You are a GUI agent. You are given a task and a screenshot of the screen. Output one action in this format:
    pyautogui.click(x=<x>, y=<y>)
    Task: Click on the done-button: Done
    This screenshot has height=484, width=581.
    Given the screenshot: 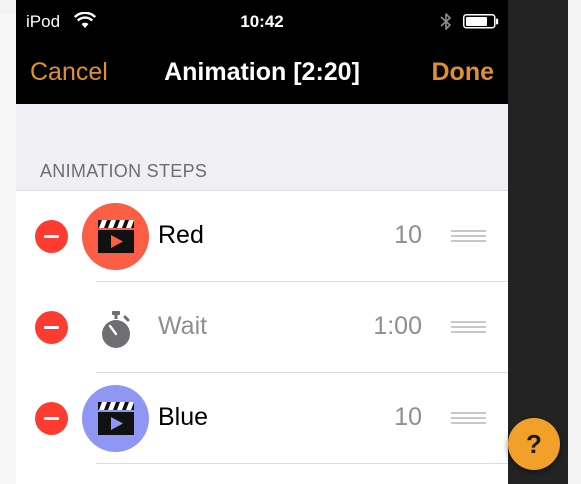 What is the action you would take?
    pyautogui.click(x=463, y=72)
    